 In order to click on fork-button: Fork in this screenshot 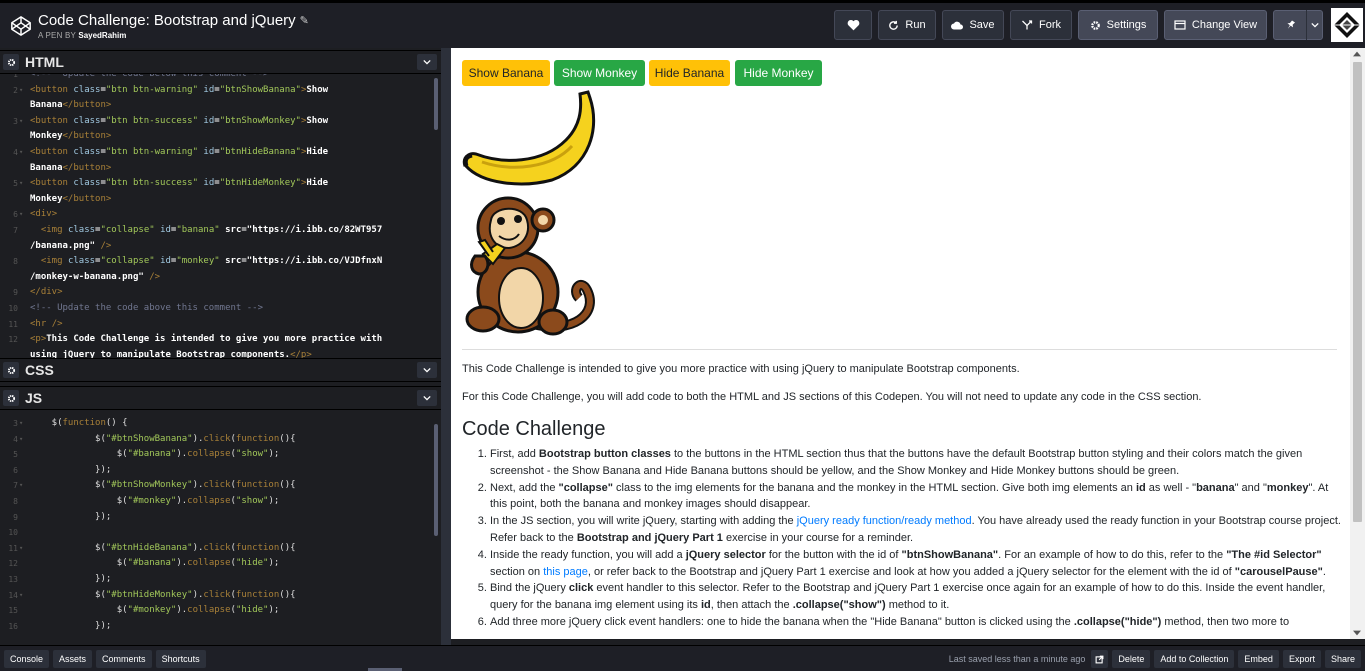, I will do `click(1041, 25)`.